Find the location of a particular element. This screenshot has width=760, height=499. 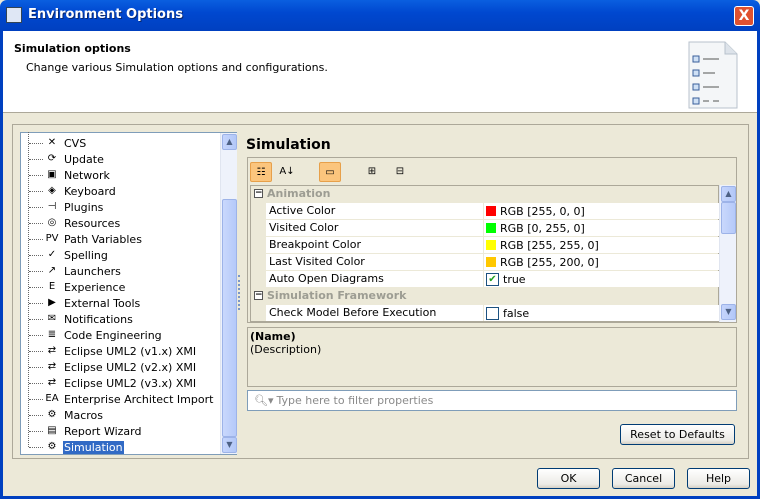

tree-item: ◎ Resources is located at coordinates (71, 223).